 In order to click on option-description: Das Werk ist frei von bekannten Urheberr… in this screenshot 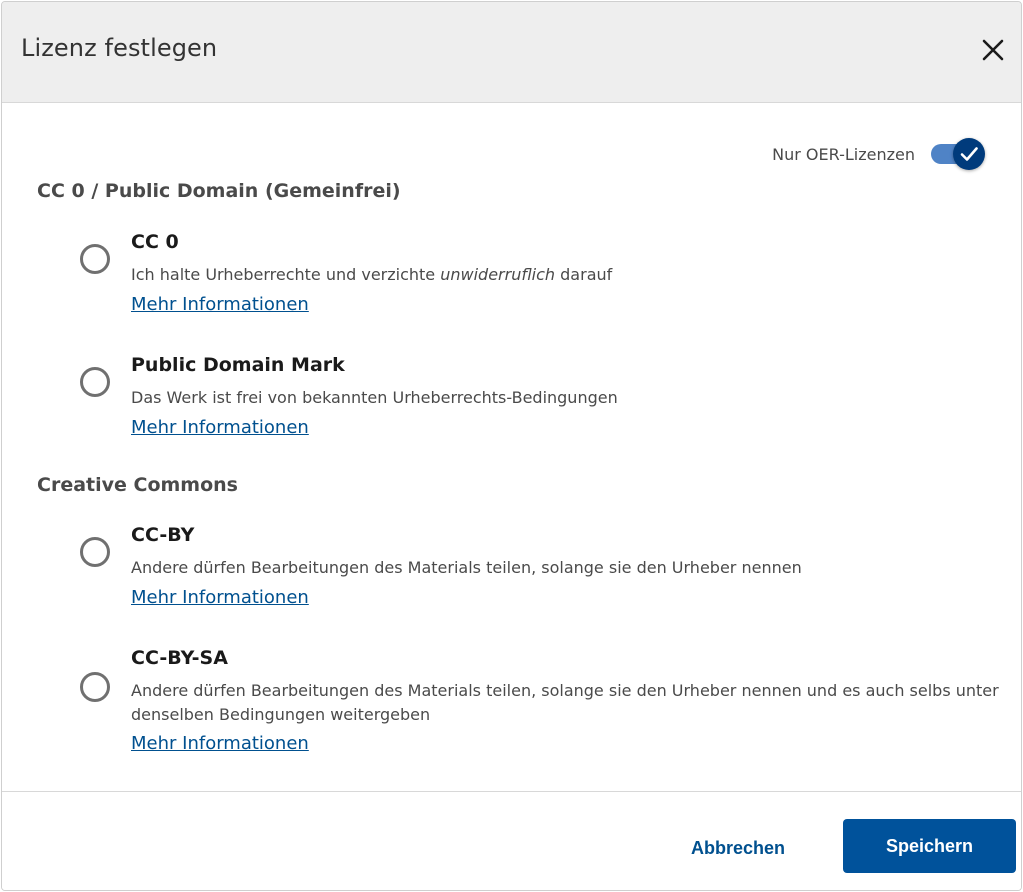, I will do `click(374, 397)`.